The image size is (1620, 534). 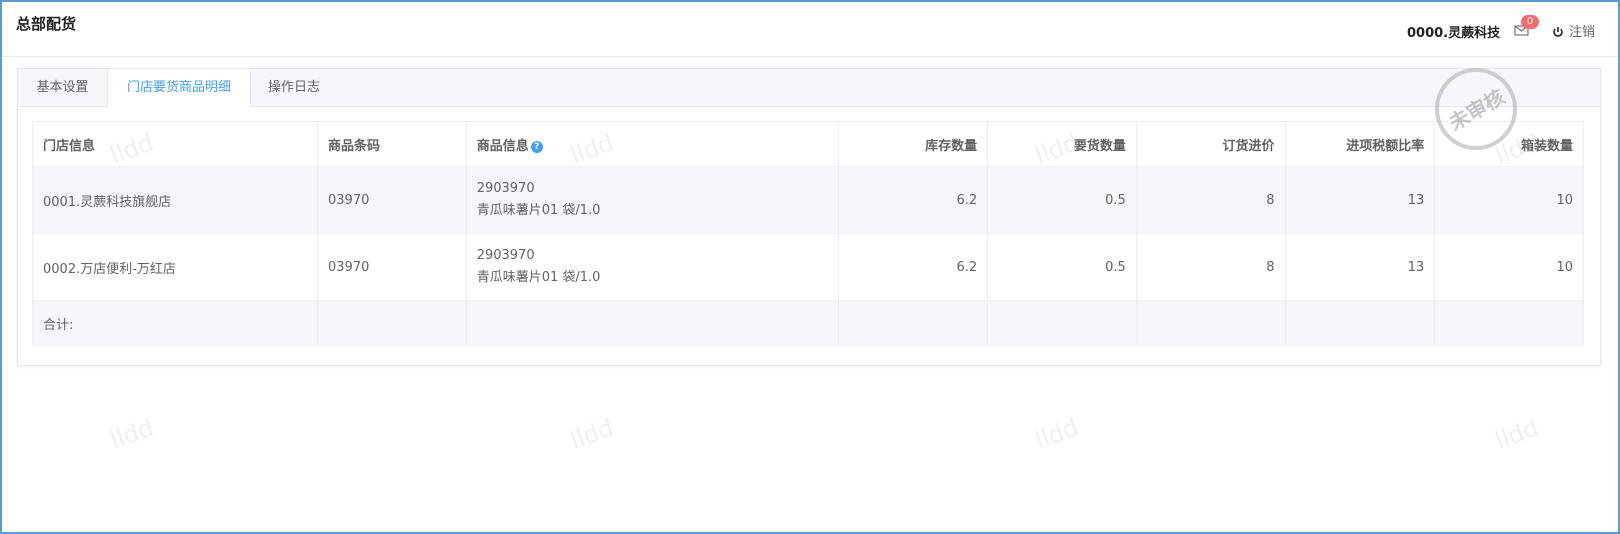 I want to click on power-icon, so click(x=1558, y=32).